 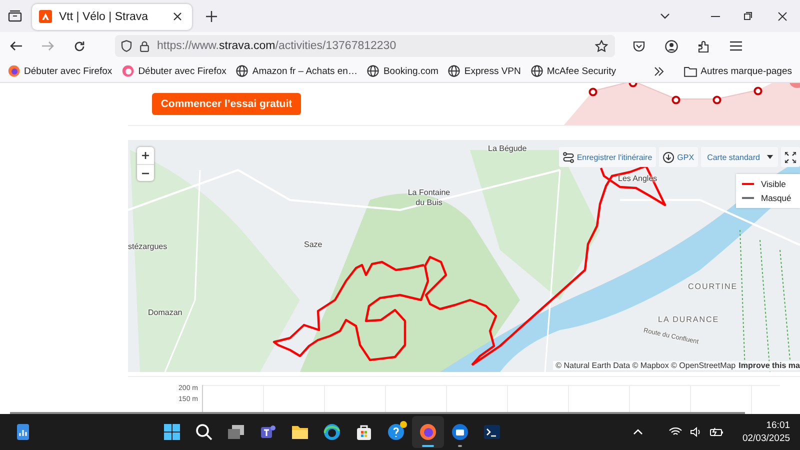 I want to click on shield-icon, so click(x=126, y=46).